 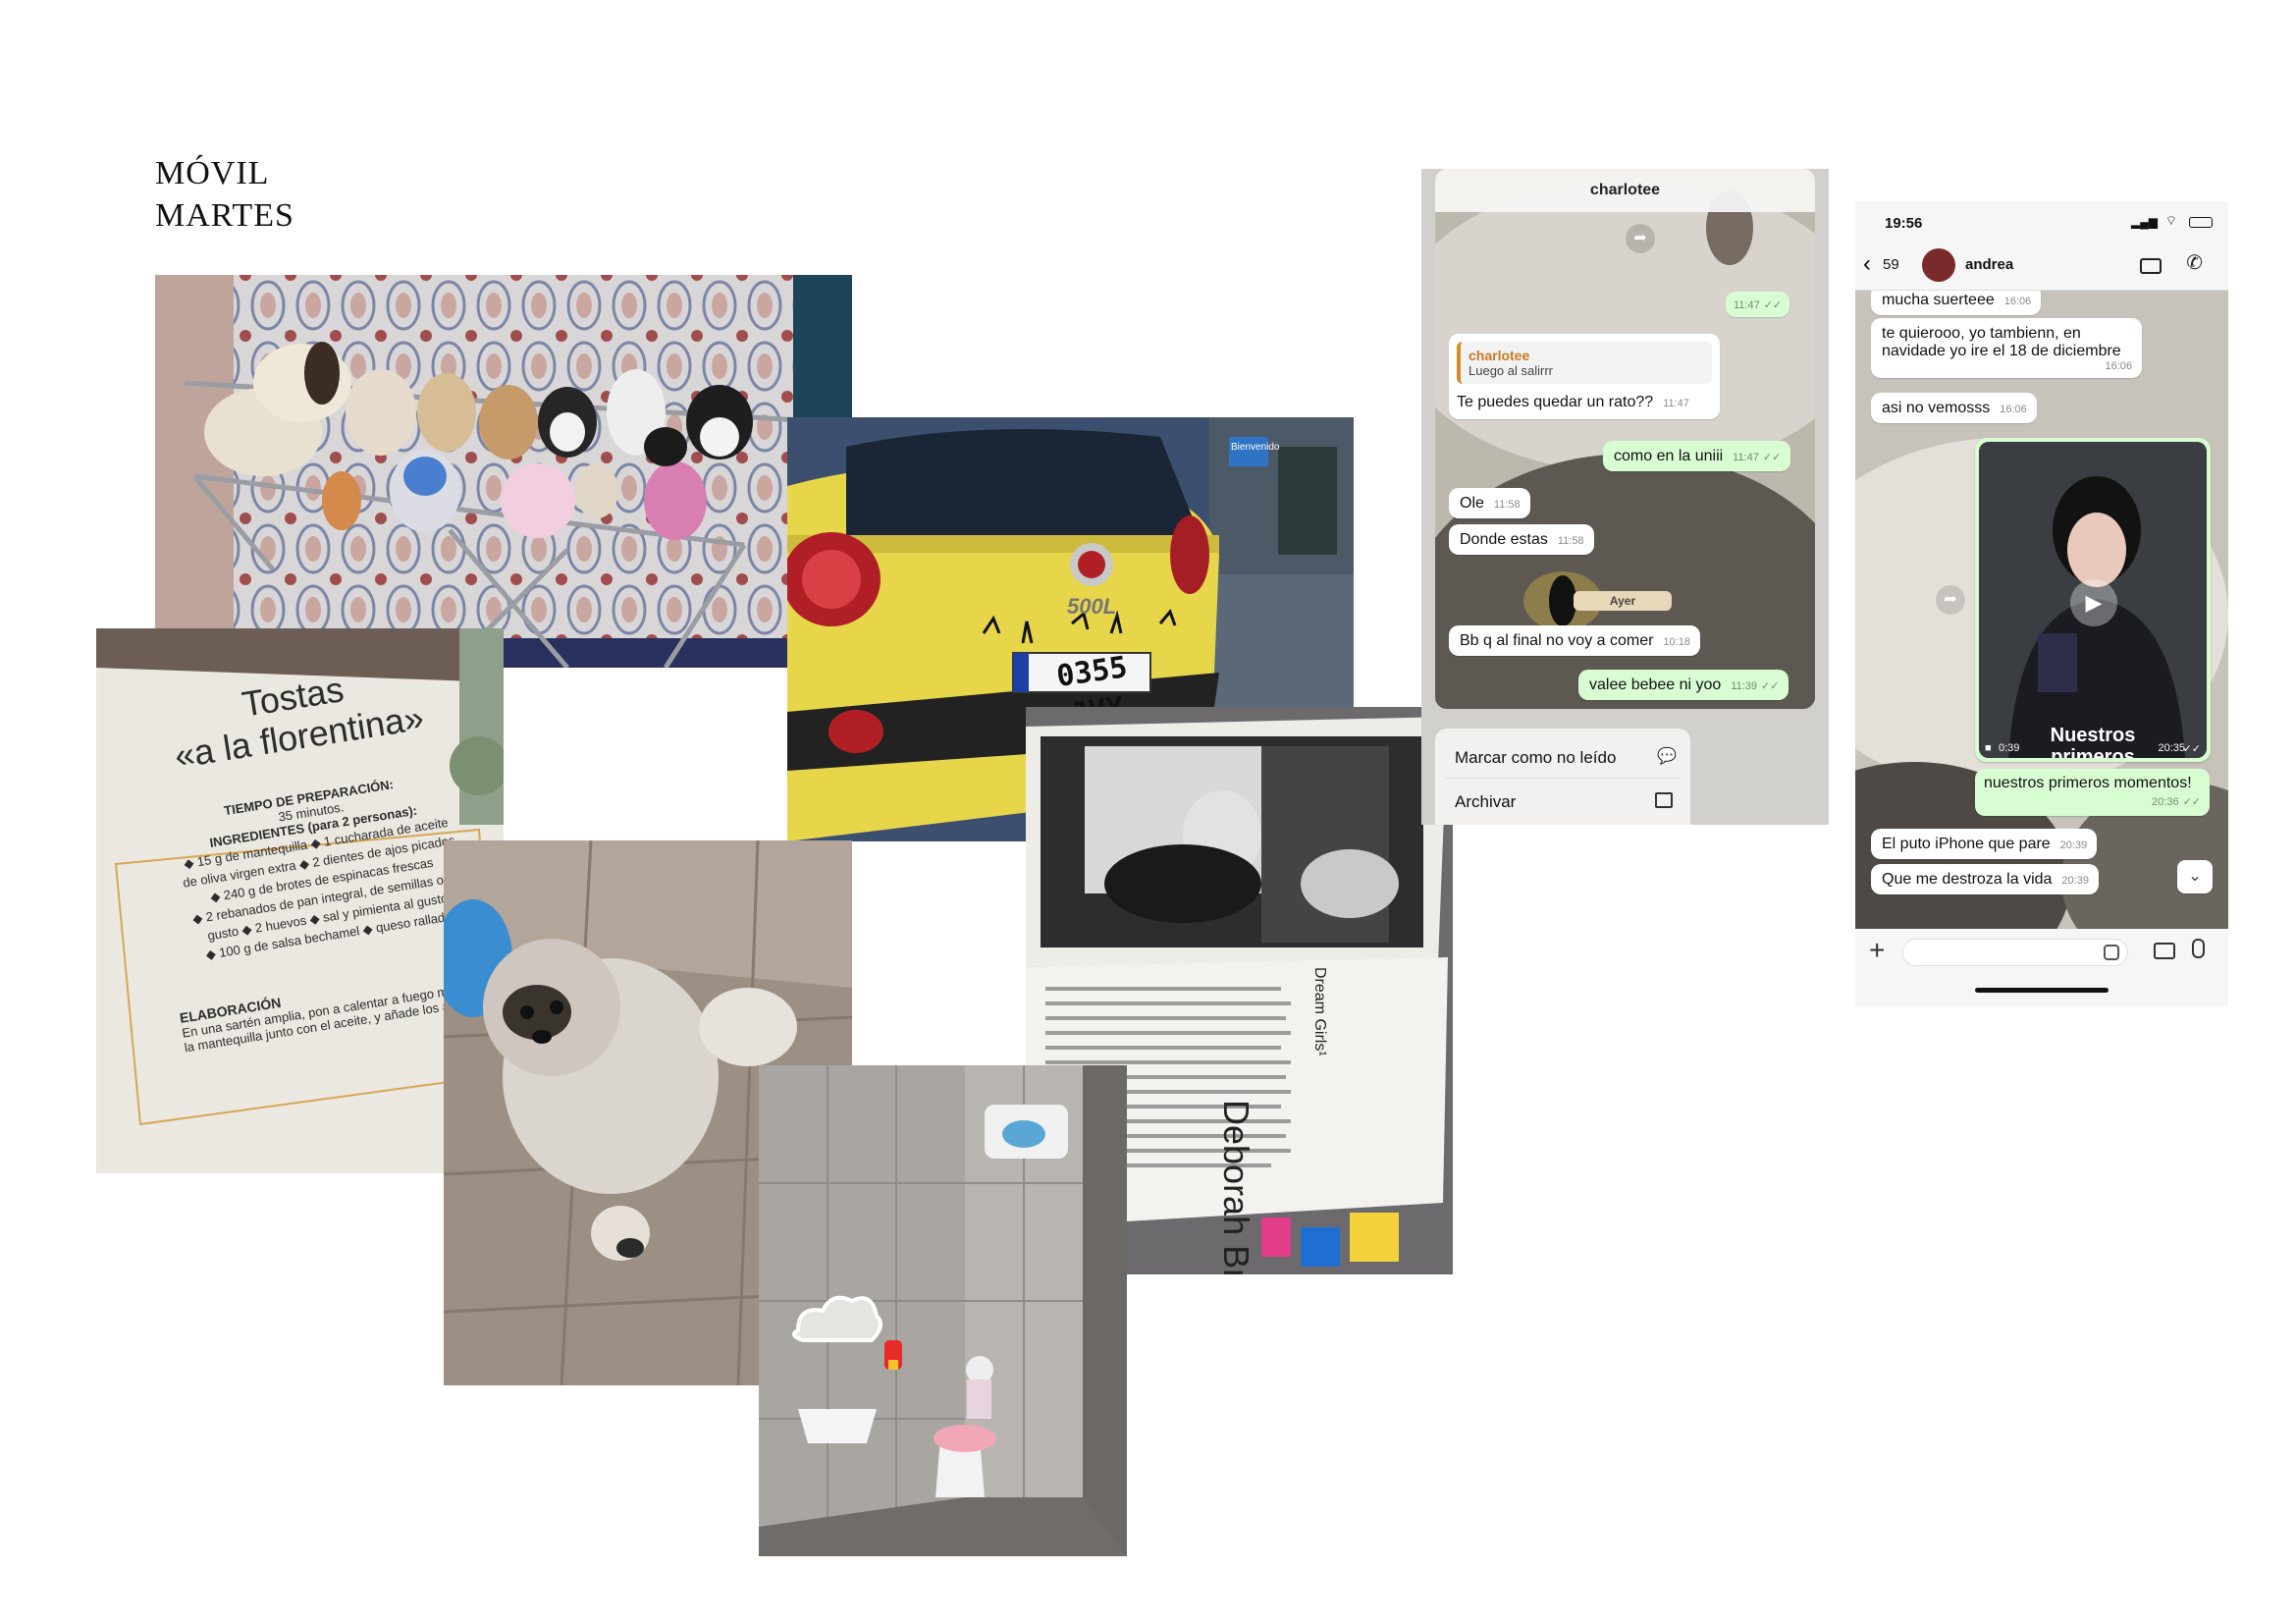 What do you see at coordinates (1966, 844) in the screenshot?
I see `message-text: El puto iPhone que pare` at bounding box center [1966, 844].